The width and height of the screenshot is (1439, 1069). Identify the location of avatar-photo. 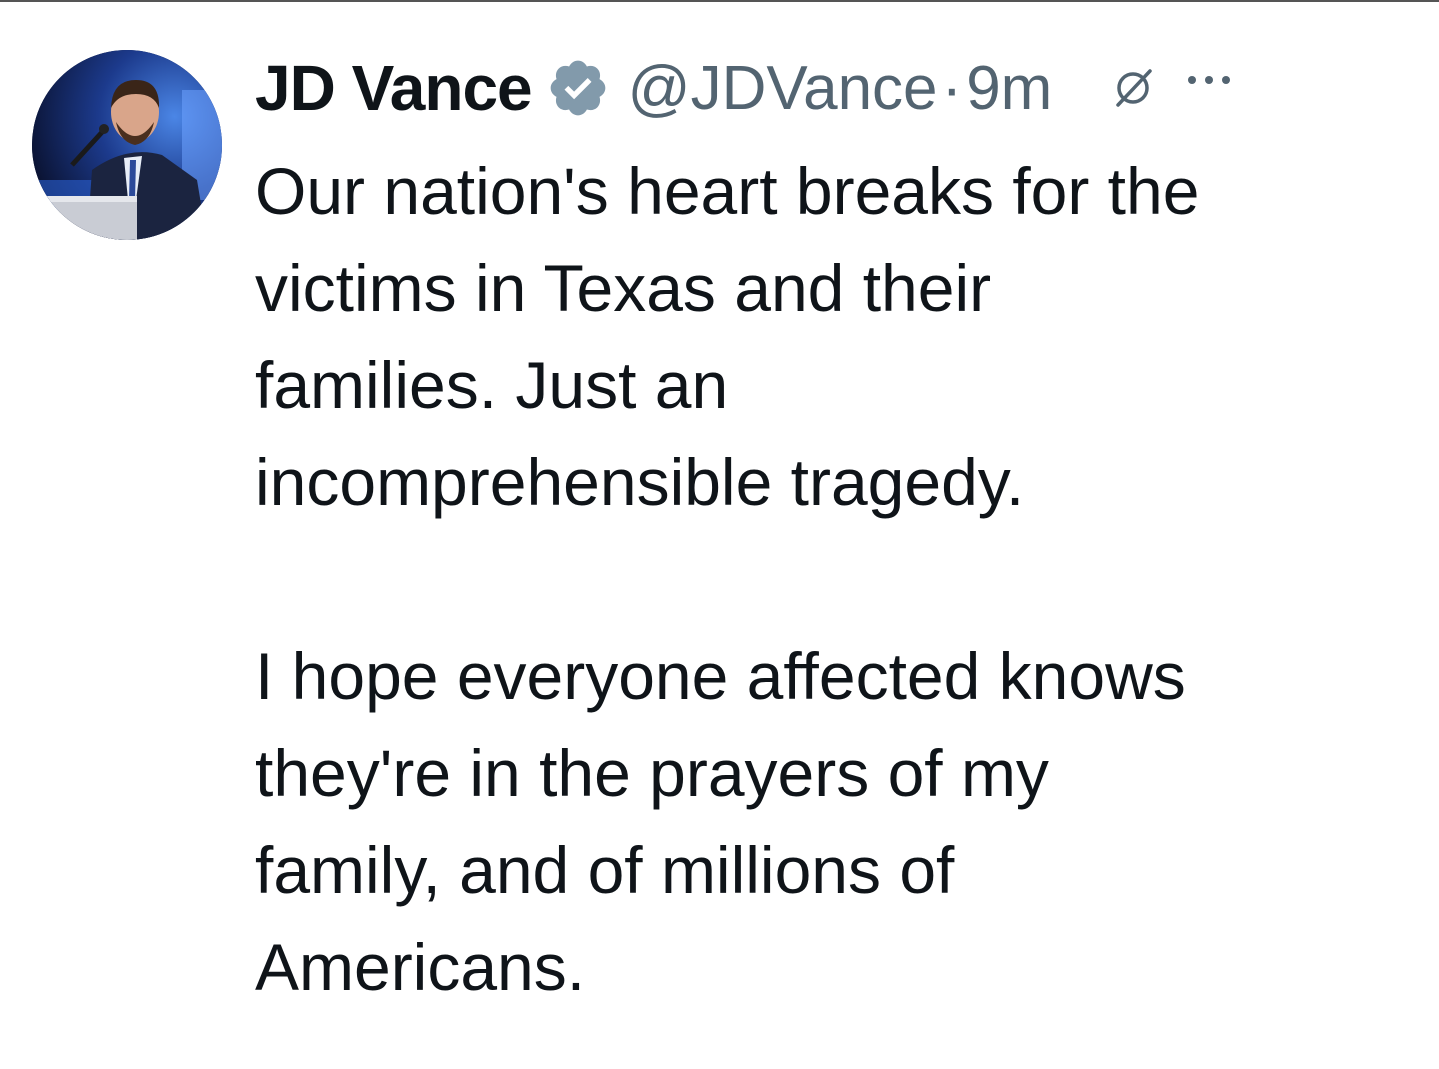
(127, 145).